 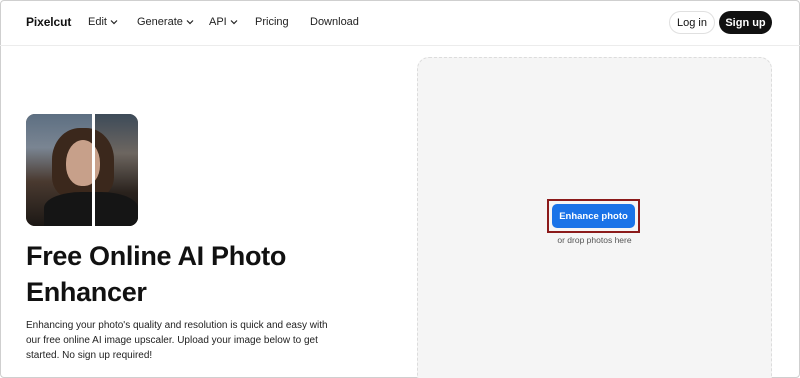 I want to click on nav-item-label: API, so click(x=218, y=22).